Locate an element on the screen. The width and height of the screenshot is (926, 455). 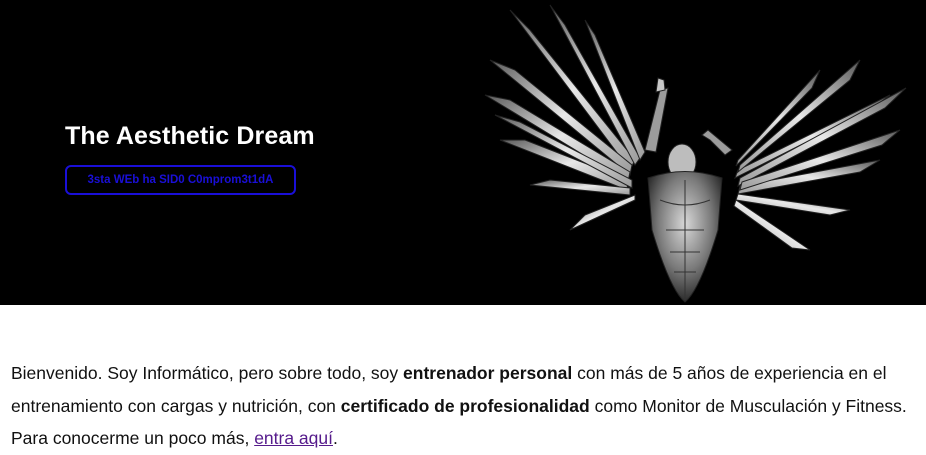
intro-bold-certificate: certificado de profesionalidad is located at coordinates (465, 405).